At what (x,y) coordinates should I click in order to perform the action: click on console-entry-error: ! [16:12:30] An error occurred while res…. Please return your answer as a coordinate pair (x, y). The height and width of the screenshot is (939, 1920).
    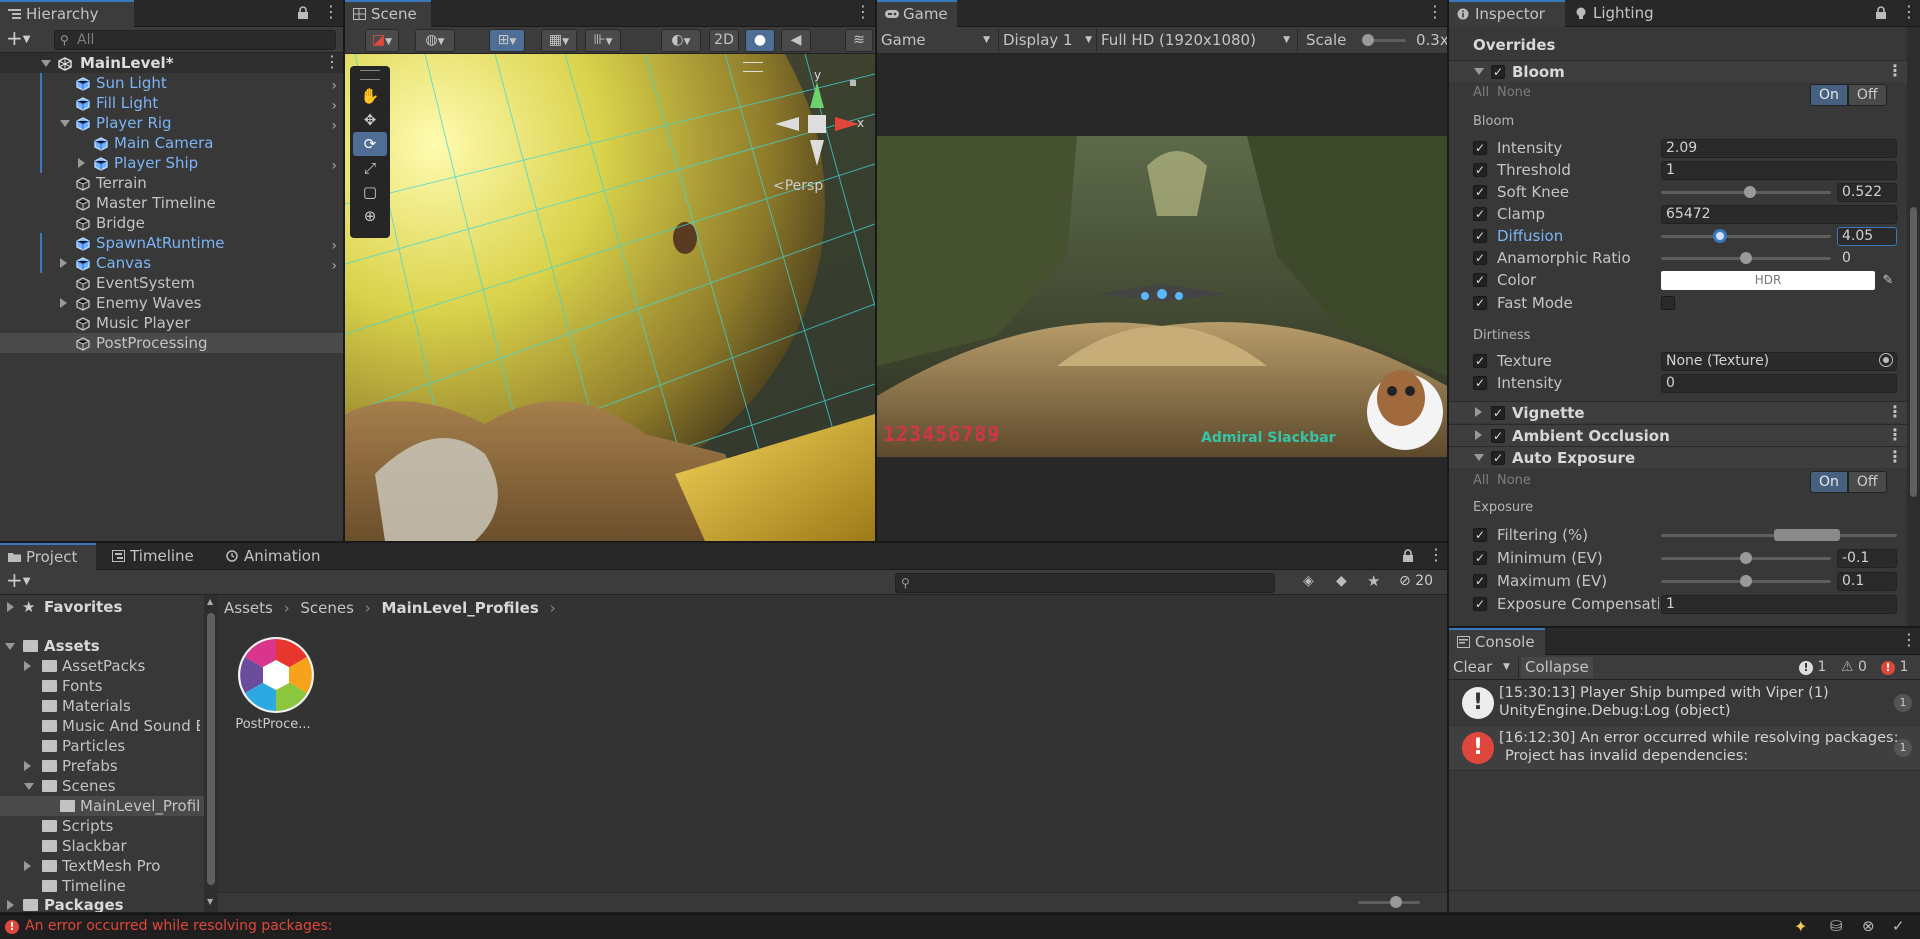
    Looking at the image, I should click on (1684, 749).